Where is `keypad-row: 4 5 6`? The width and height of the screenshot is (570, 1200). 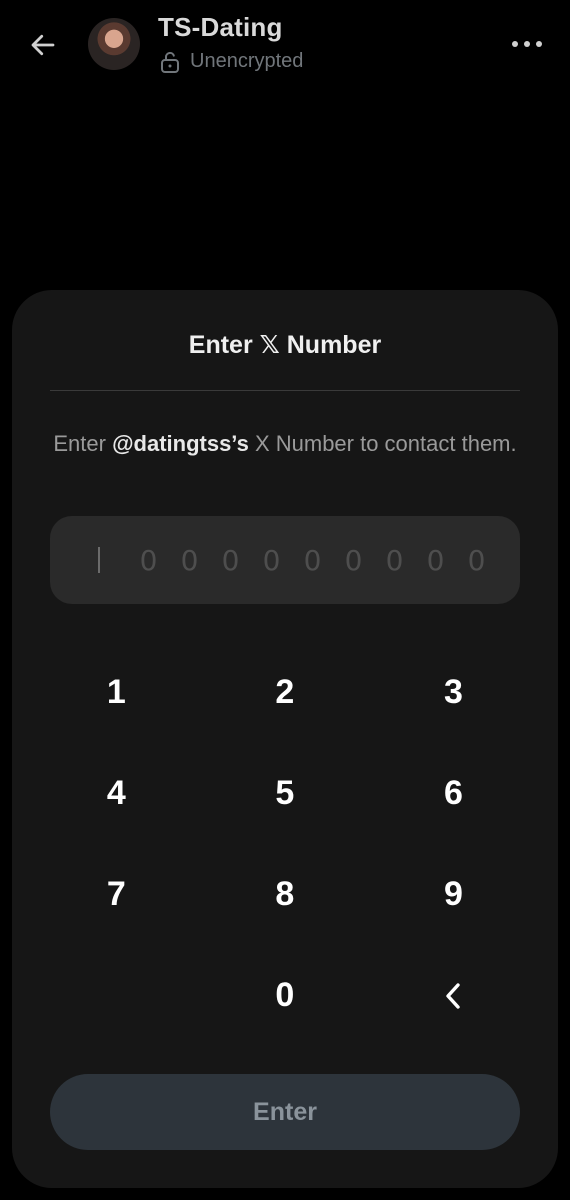 keypad-row: 4 5 6 is located at coordinates (285, 793).